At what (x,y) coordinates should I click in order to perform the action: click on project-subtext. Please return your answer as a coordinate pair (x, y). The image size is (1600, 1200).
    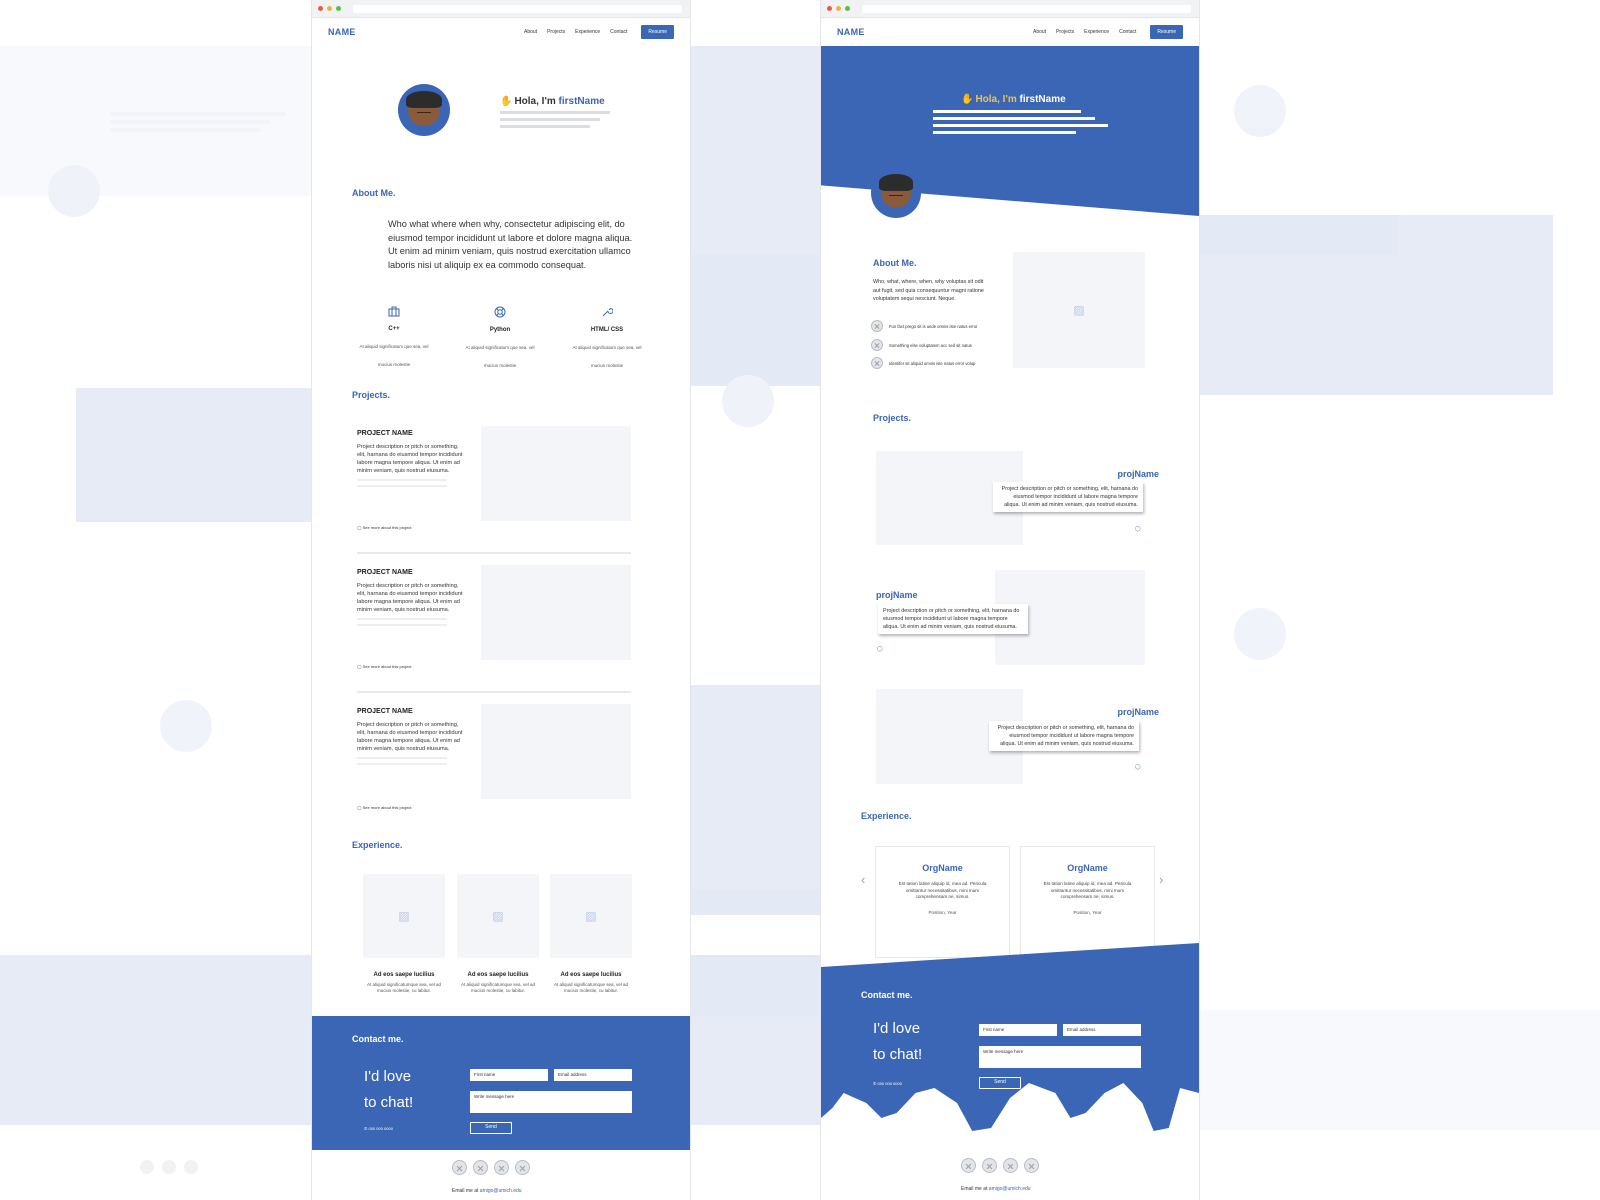
    Looking at the image, I should click on (402, 622).